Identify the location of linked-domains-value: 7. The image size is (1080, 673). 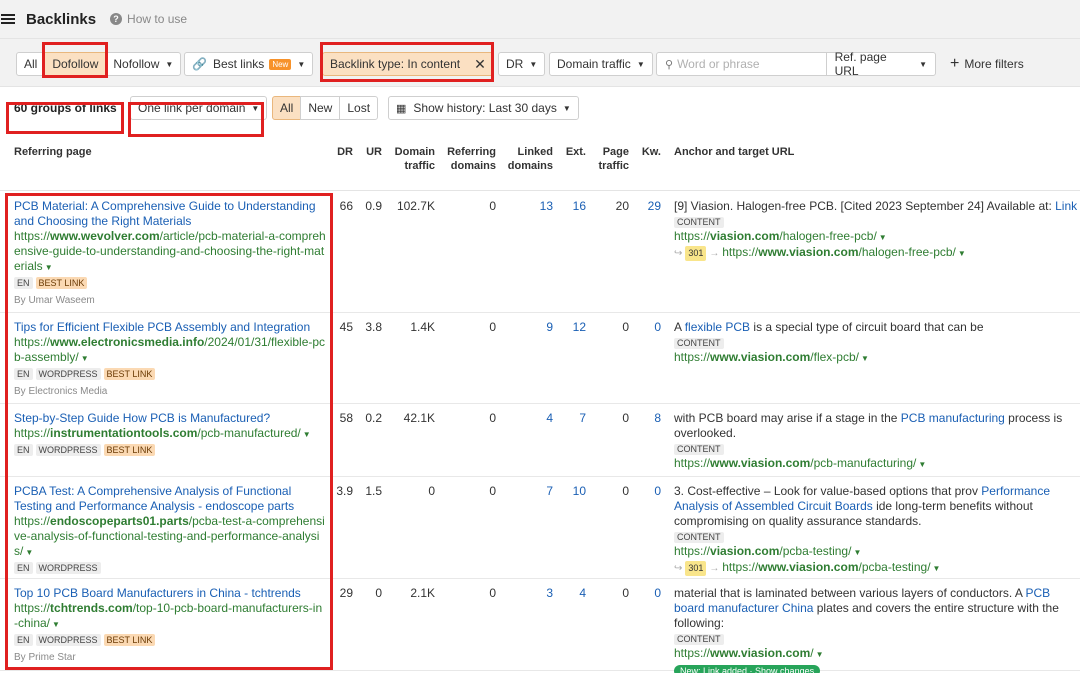
(526, 491).